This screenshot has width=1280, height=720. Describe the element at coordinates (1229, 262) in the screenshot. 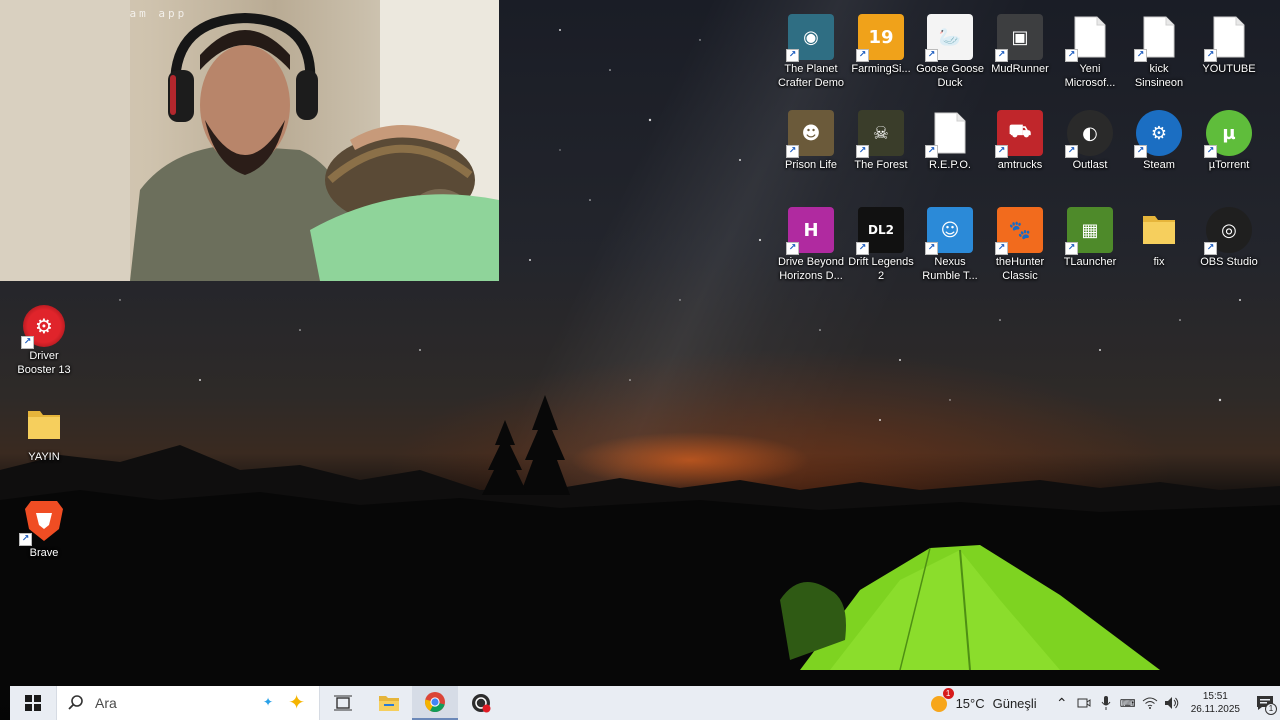

I see `icon-label: OBS Studio` at that location.